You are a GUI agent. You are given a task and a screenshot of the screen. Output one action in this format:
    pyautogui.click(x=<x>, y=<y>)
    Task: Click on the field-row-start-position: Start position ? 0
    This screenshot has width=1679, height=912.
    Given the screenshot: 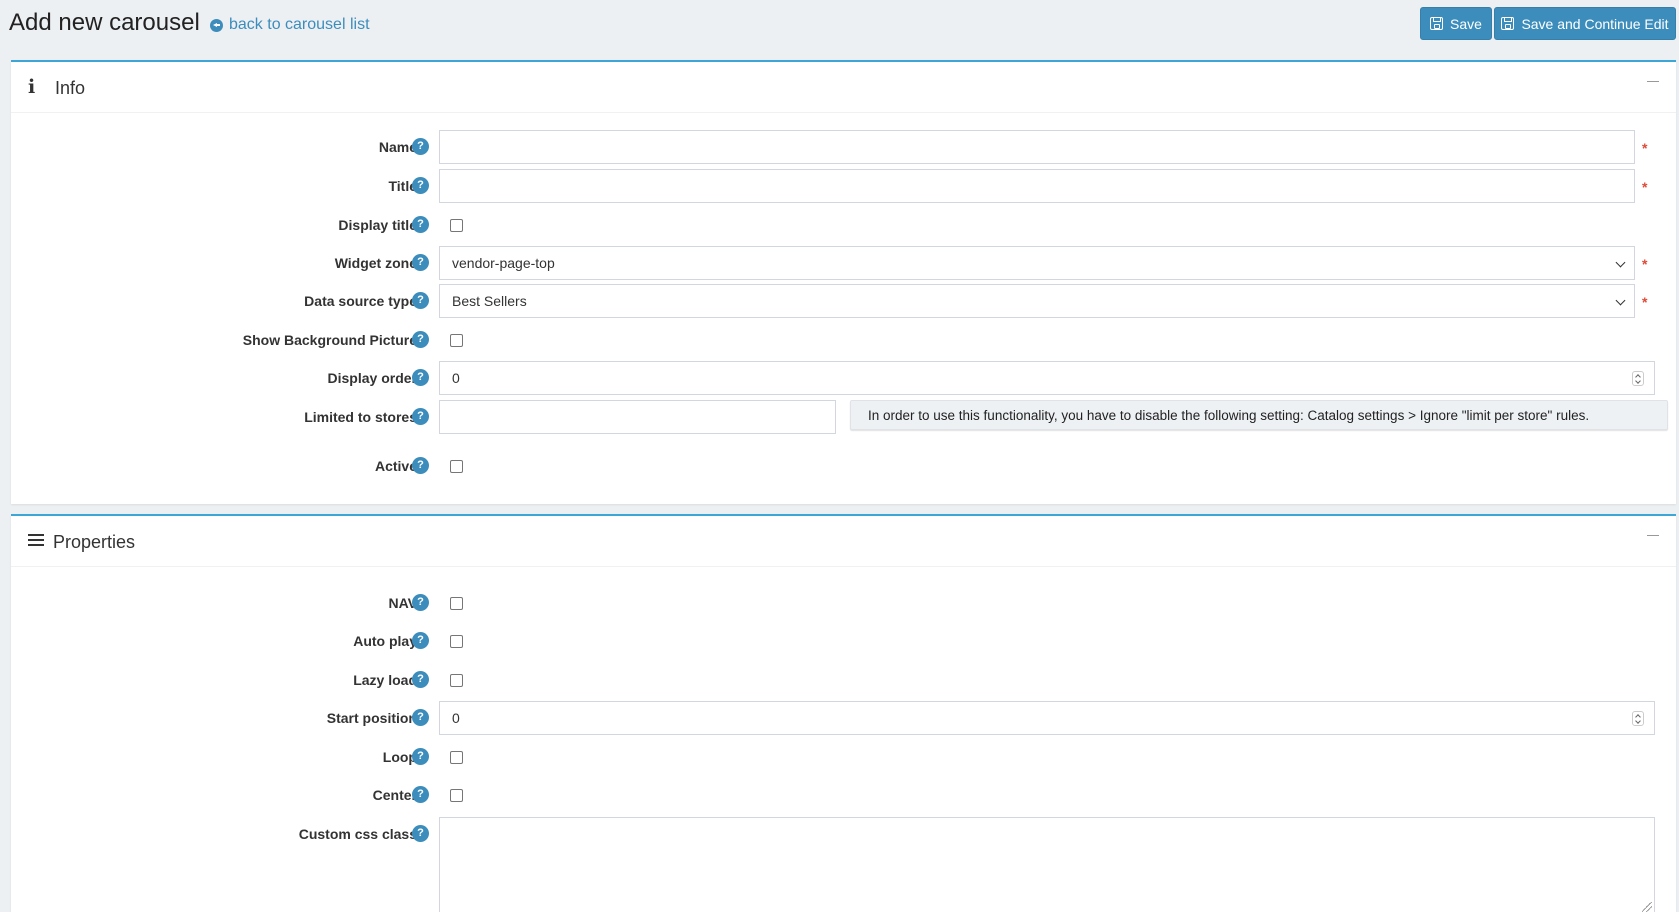 What is the action you would take?
    pyautogui.click(x=843, y=718)
    